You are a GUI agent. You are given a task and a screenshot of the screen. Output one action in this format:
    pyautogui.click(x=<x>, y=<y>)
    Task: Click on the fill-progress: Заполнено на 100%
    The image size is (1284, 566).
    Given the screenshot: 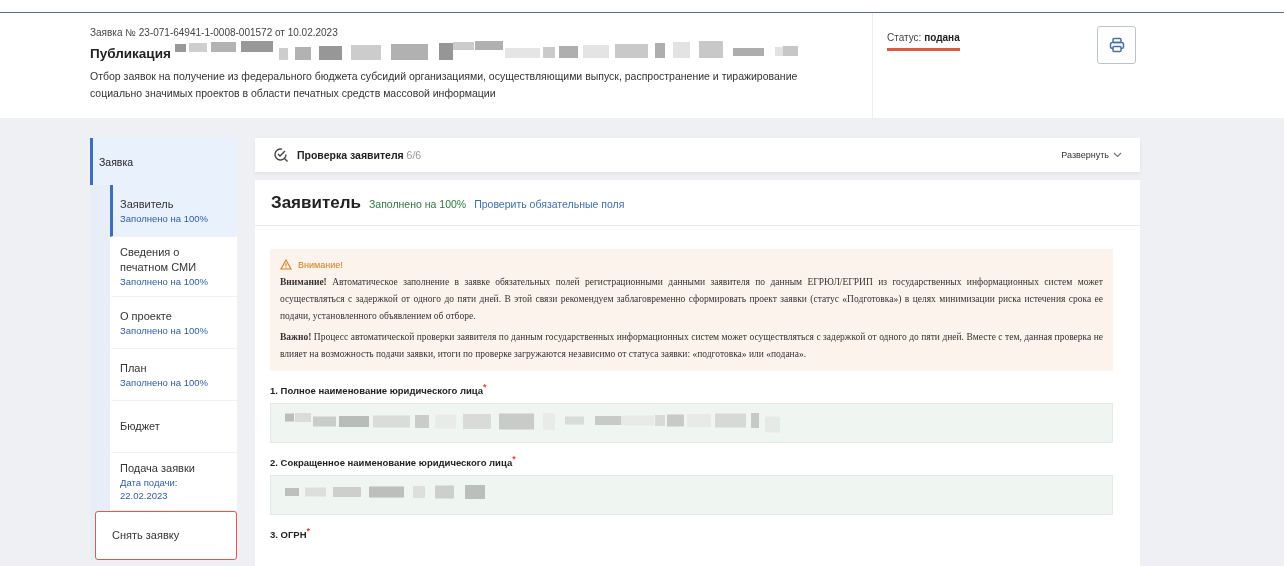 What is the action you would take?
    pyautogui.click(x=417, y=204)
    